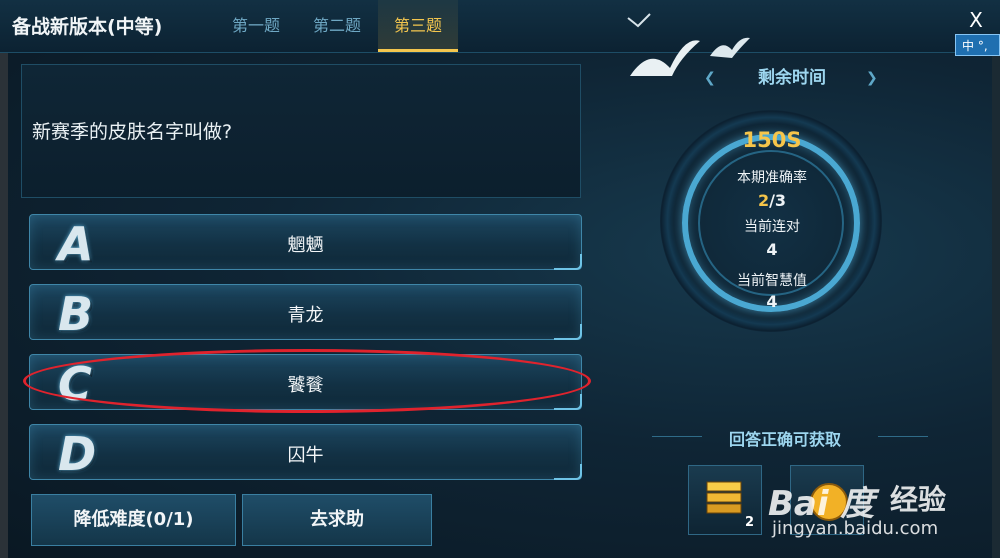 This screenshot has height=558, width=1000. Describe the element at coordinates (772, 281) in the screenshot. I see `wisdom-label: 当前智慧值` at that location.